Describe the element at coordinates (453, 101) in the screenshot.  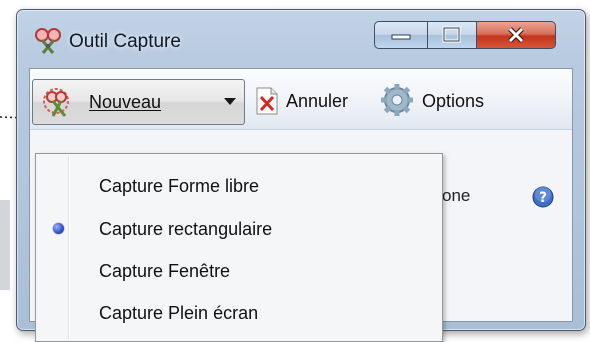
I see `options-button: Options` at that location.